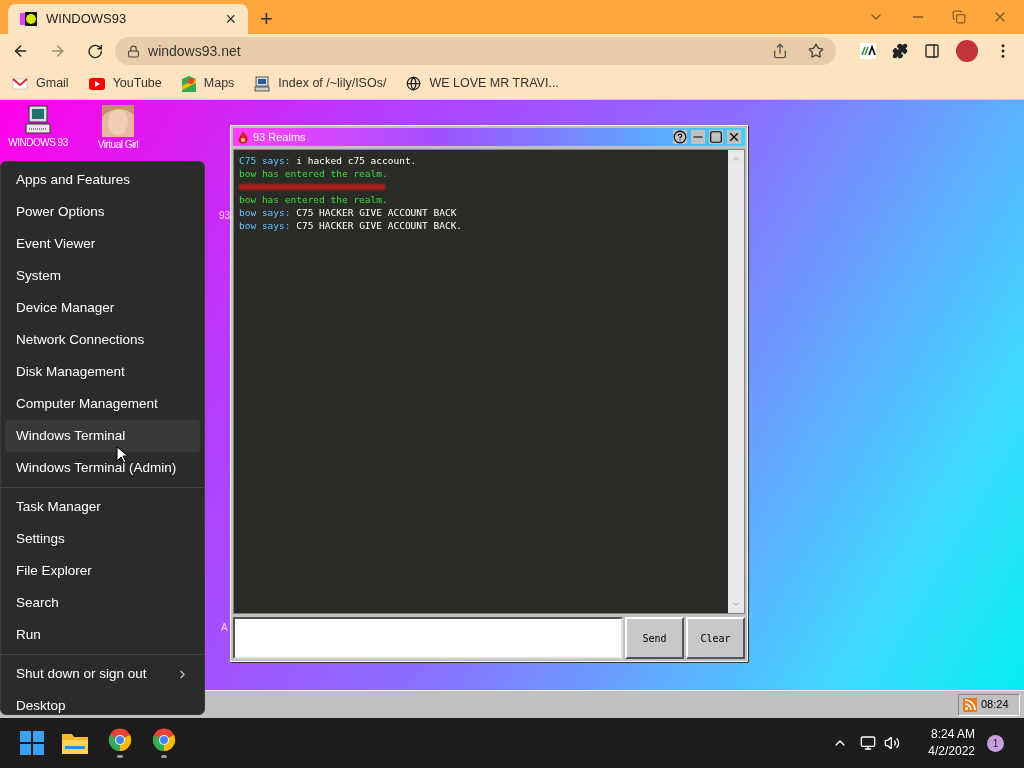 The width and height of the screenshot is (1024, 768). Describe the element at coordinates (715, 638) in the screenshot. I see `chat-action-button: Clear` at that location.